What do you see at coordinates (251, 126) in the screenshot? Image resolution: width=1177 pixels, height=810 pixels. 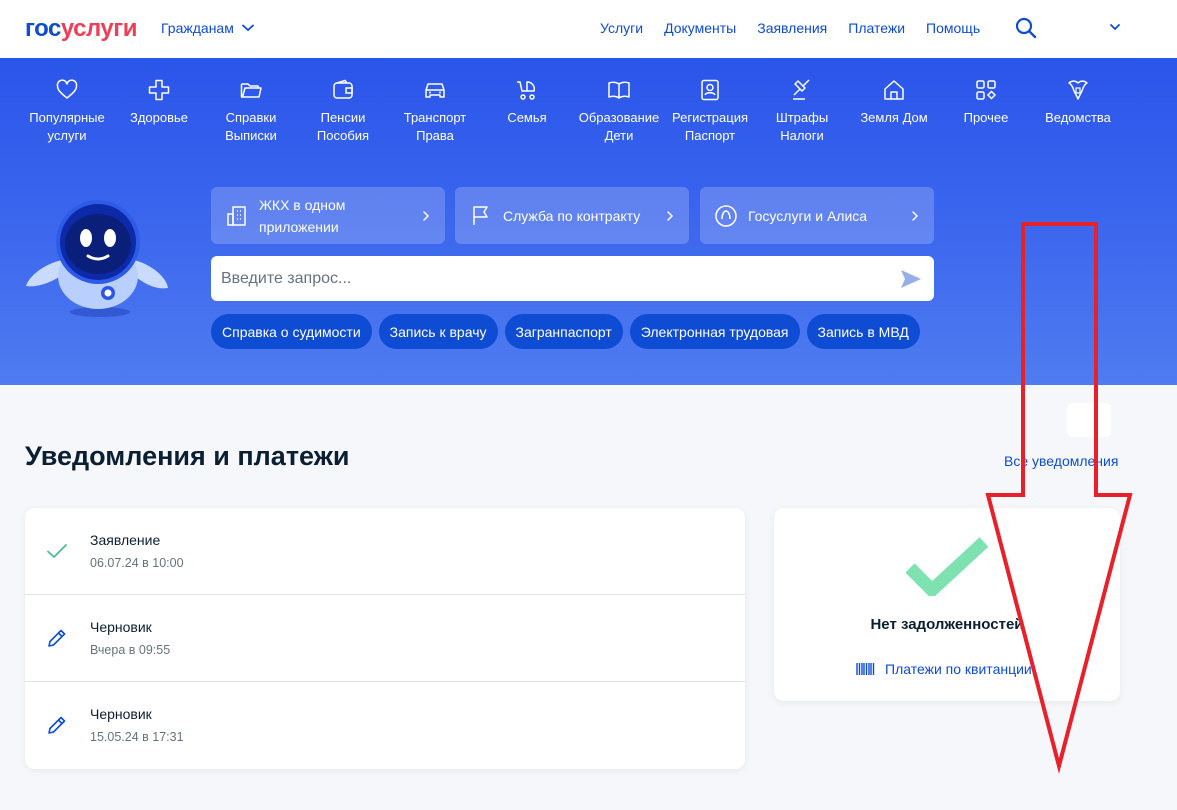 I see `category-label: Справки Выписки` at bounding box center [251, 126].